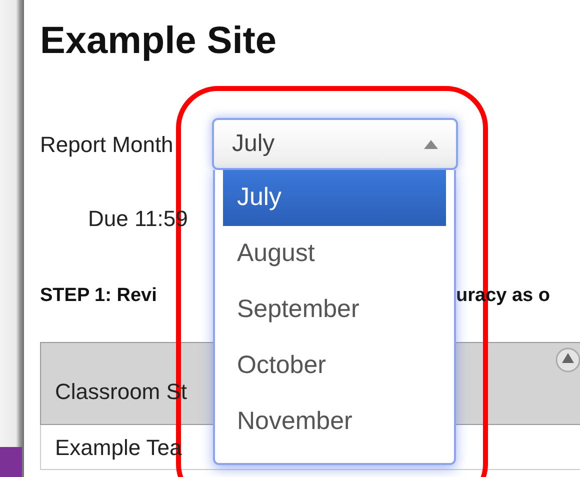 This screenshot has width=580, height=477. I want to click on page-title: Example Site, so click(159, 41).